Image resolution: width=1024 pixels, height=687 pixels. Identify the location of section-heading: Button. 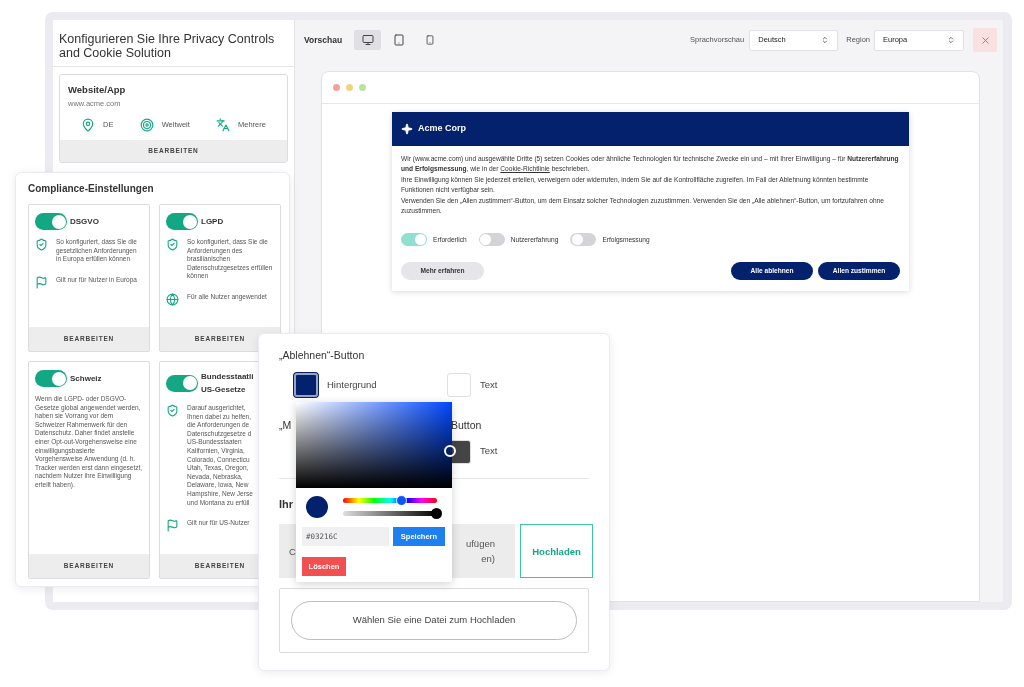
(467, 425).